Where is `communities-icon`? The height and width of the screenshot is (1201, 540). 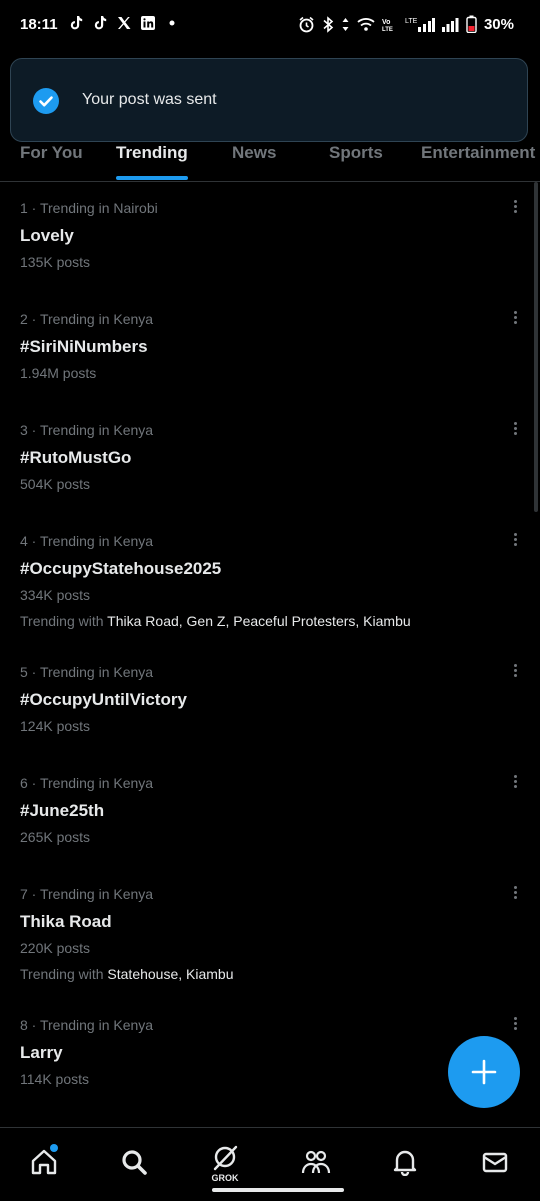
communities-icon is located at coordinates (316, 1162).